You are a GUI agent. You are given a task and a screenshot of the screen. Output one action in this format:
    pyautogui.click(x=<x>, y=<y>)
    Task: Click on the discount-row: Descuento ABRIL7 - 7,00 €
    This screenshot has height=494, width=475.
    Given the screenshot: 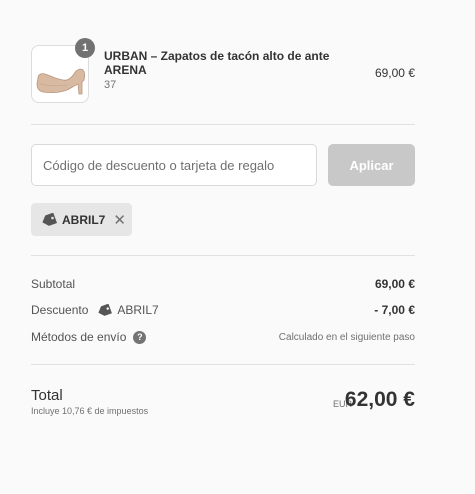 What is the action you would take?
    pyautogui.click(x=223, y=311)
    